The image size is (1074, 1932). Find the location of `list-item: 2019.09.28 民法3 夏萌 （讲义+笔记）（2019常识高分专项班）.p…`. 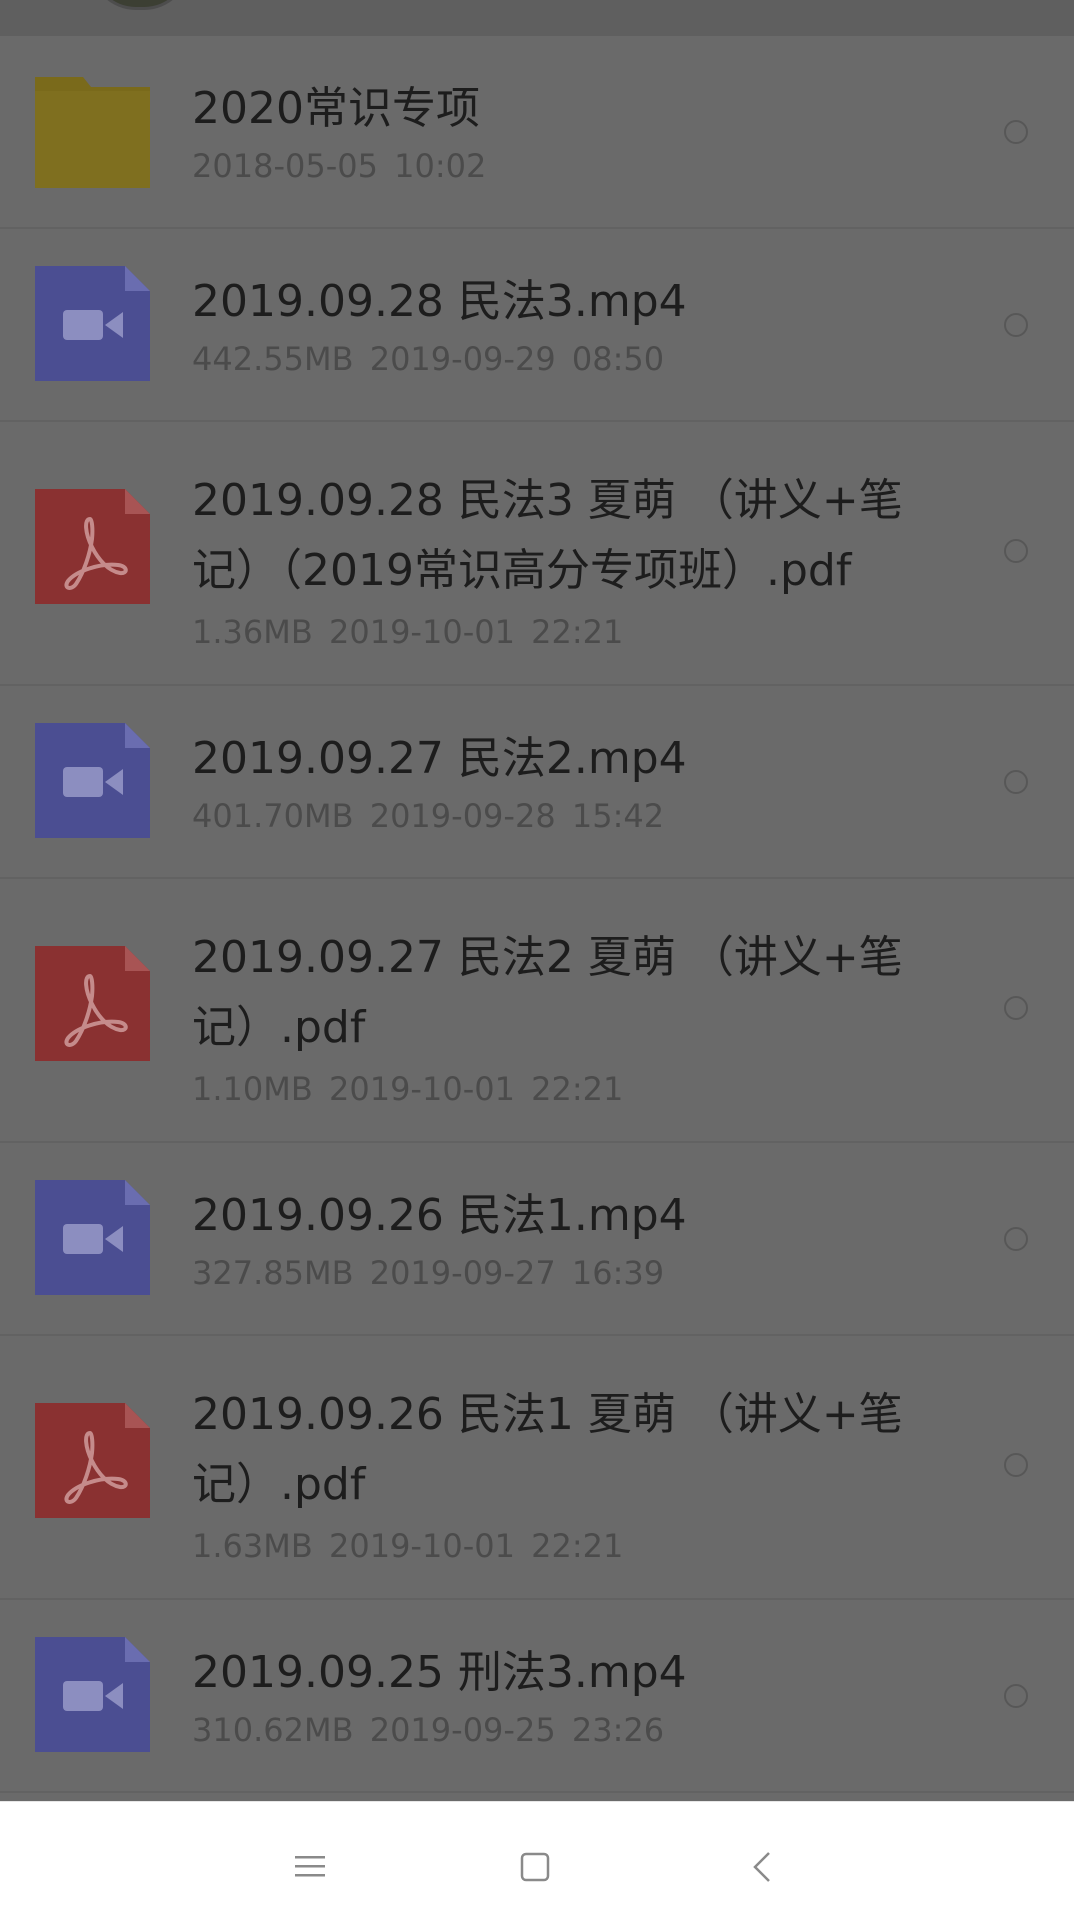

list-item: 2019.09.28 民法3 夏萌 （讲义+笔记）（2019常识高分专项班）.p… is located at coordinates (537, 554).